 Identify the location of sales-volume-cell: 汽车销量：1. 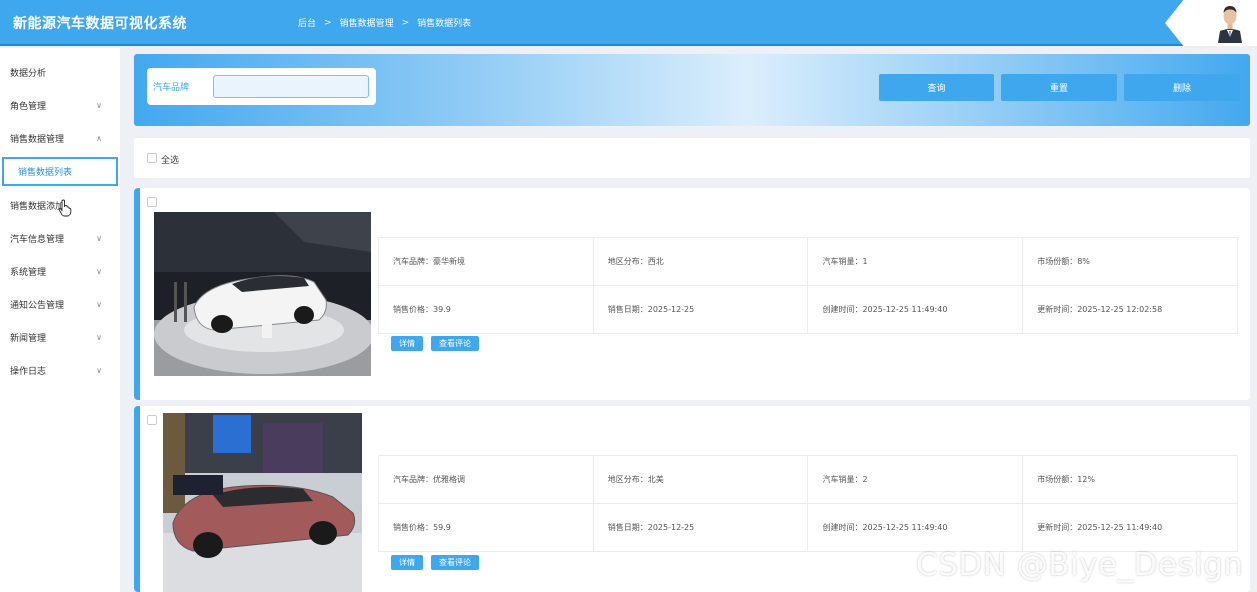
(915, 261).